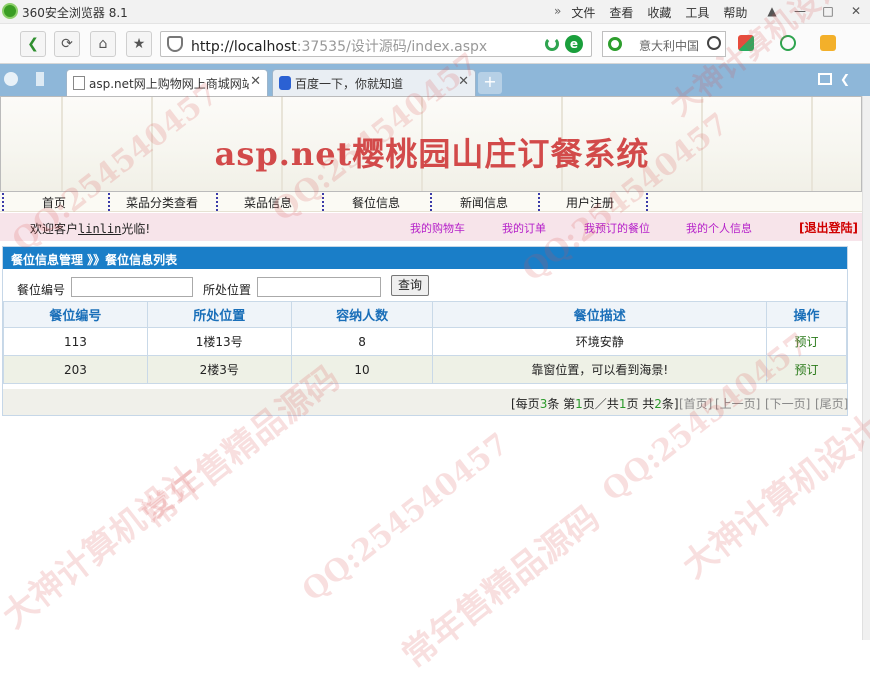 The width and height of the screenshot is (870, 677). What do you see at coordinates (437, 228) in the screenshot?
I see `cart-link: 我的购物车` at bounding box center [437, 228].